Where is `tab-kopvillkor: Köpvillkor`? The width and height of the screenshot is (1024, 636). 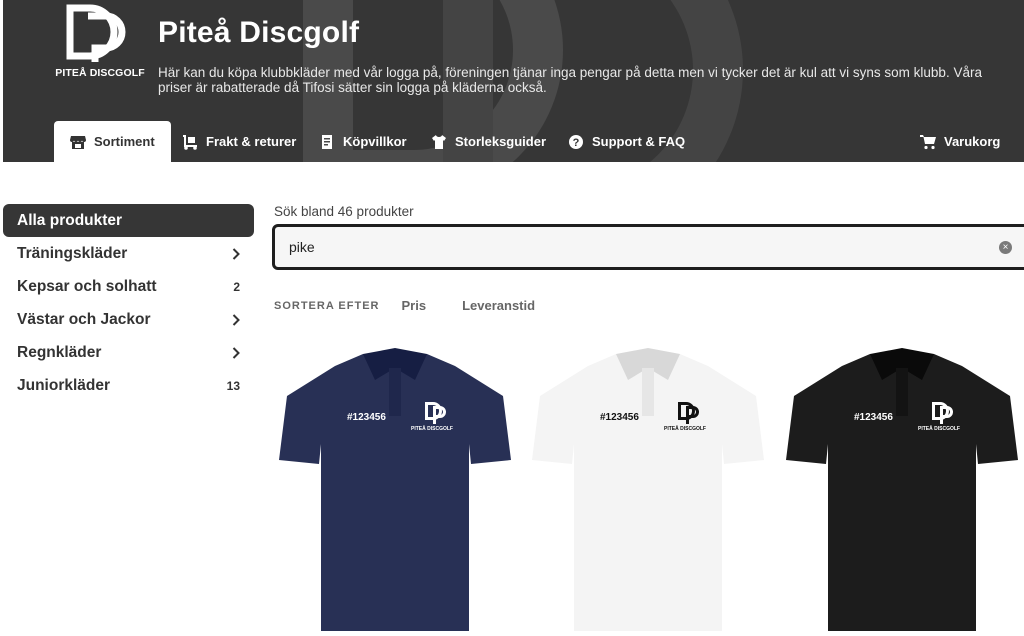
tab-kopvillkor: Köpvillkor is located at coordinates (363, 141).